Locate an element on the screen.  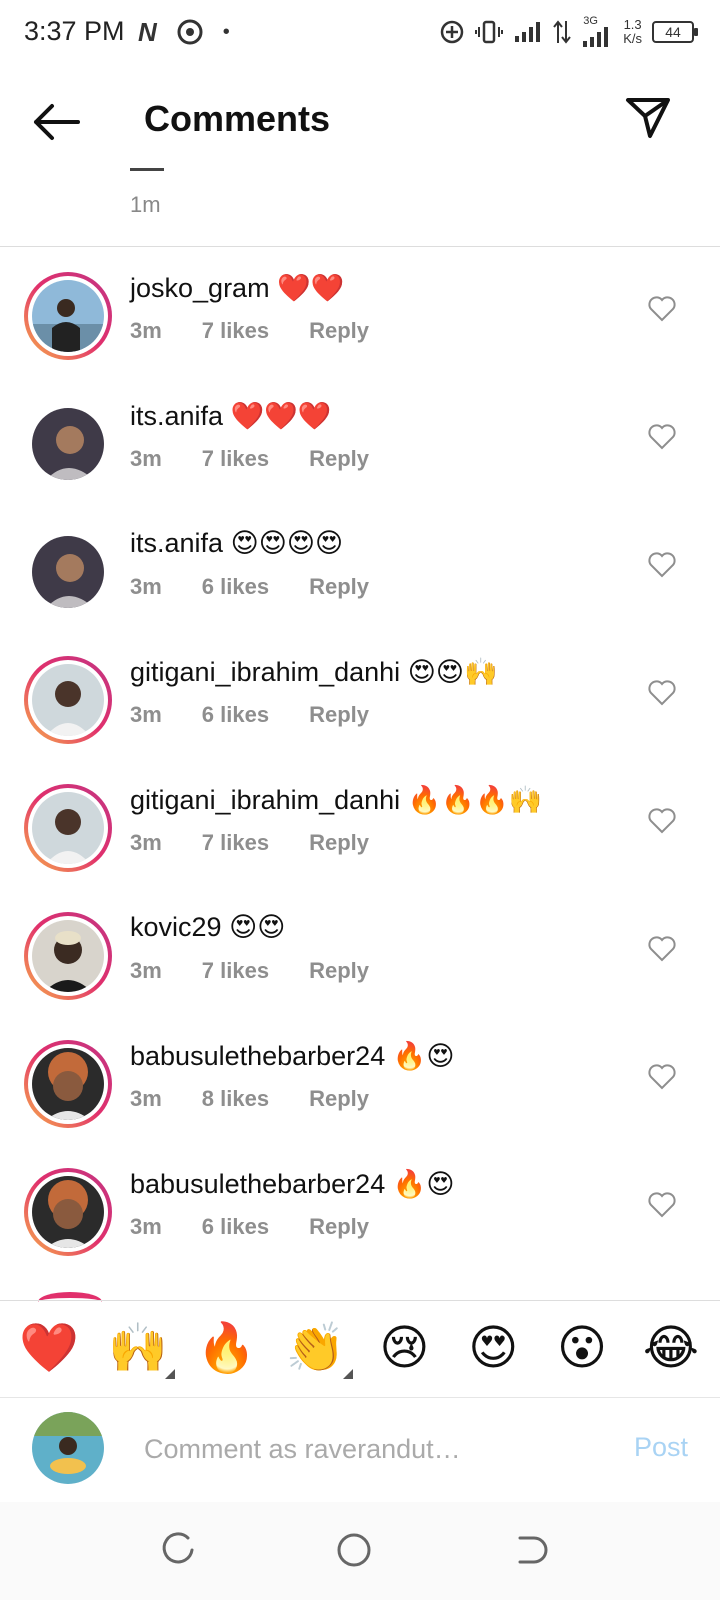
battery-icon: 44 is located at coordinates (675, 32).